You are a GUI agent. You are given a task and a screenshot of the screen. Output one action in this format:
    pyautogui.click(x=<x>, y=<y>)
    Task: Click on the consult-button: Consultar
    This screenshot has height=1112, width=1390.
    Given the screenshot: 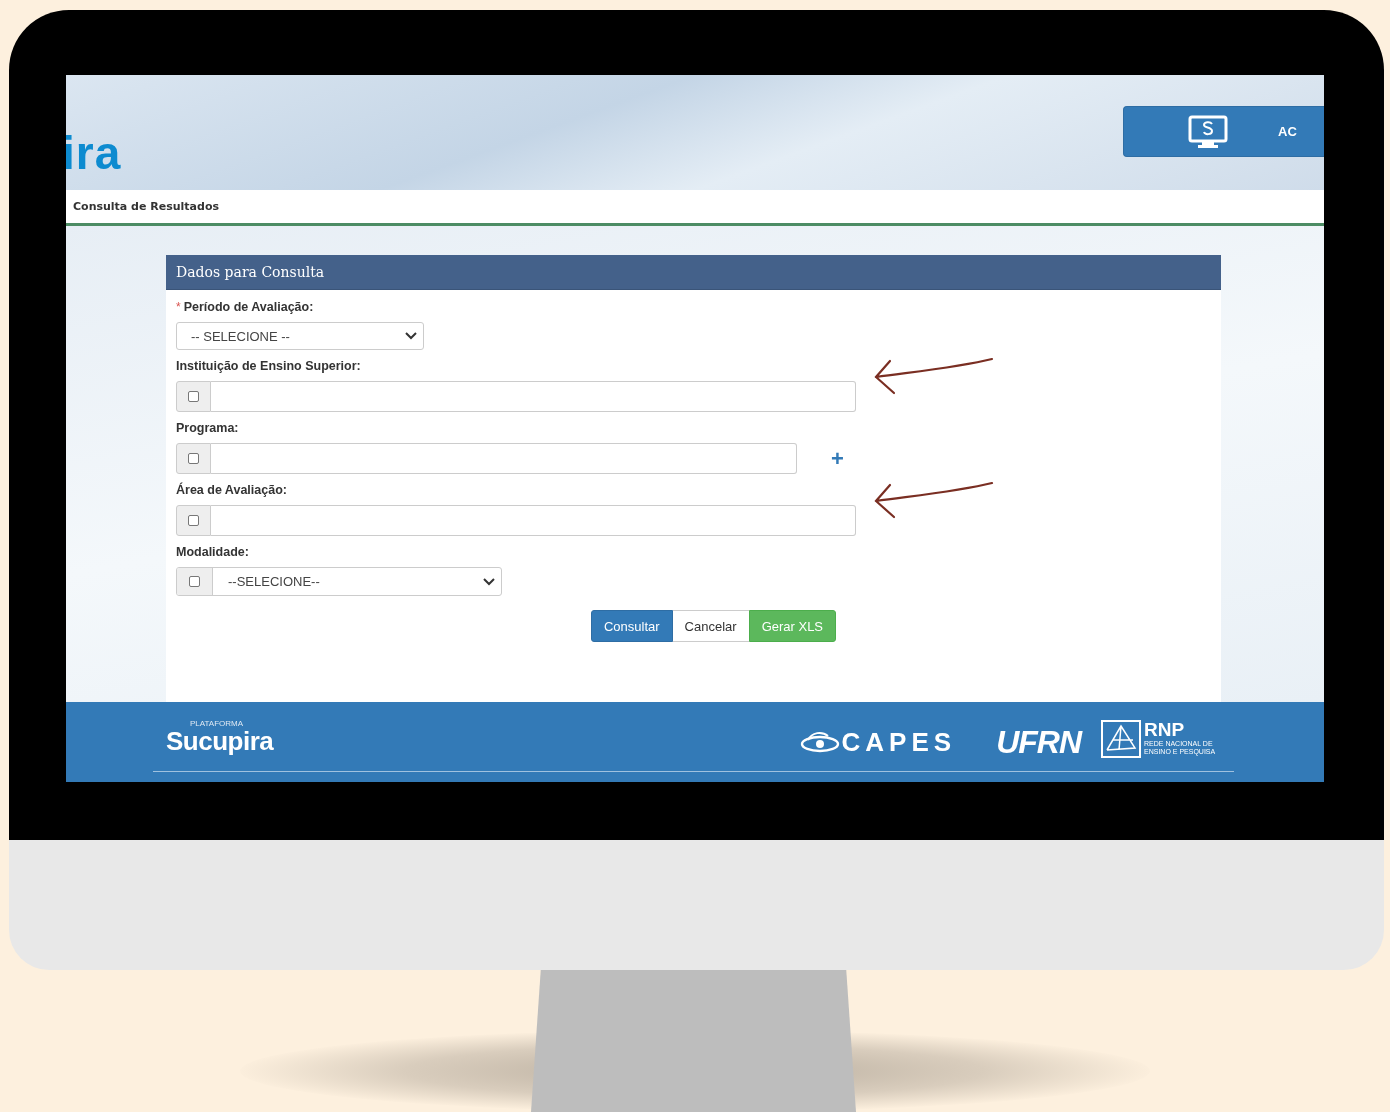 What is the action you would take?
    pyautogui.click(x=631, y=626)
    